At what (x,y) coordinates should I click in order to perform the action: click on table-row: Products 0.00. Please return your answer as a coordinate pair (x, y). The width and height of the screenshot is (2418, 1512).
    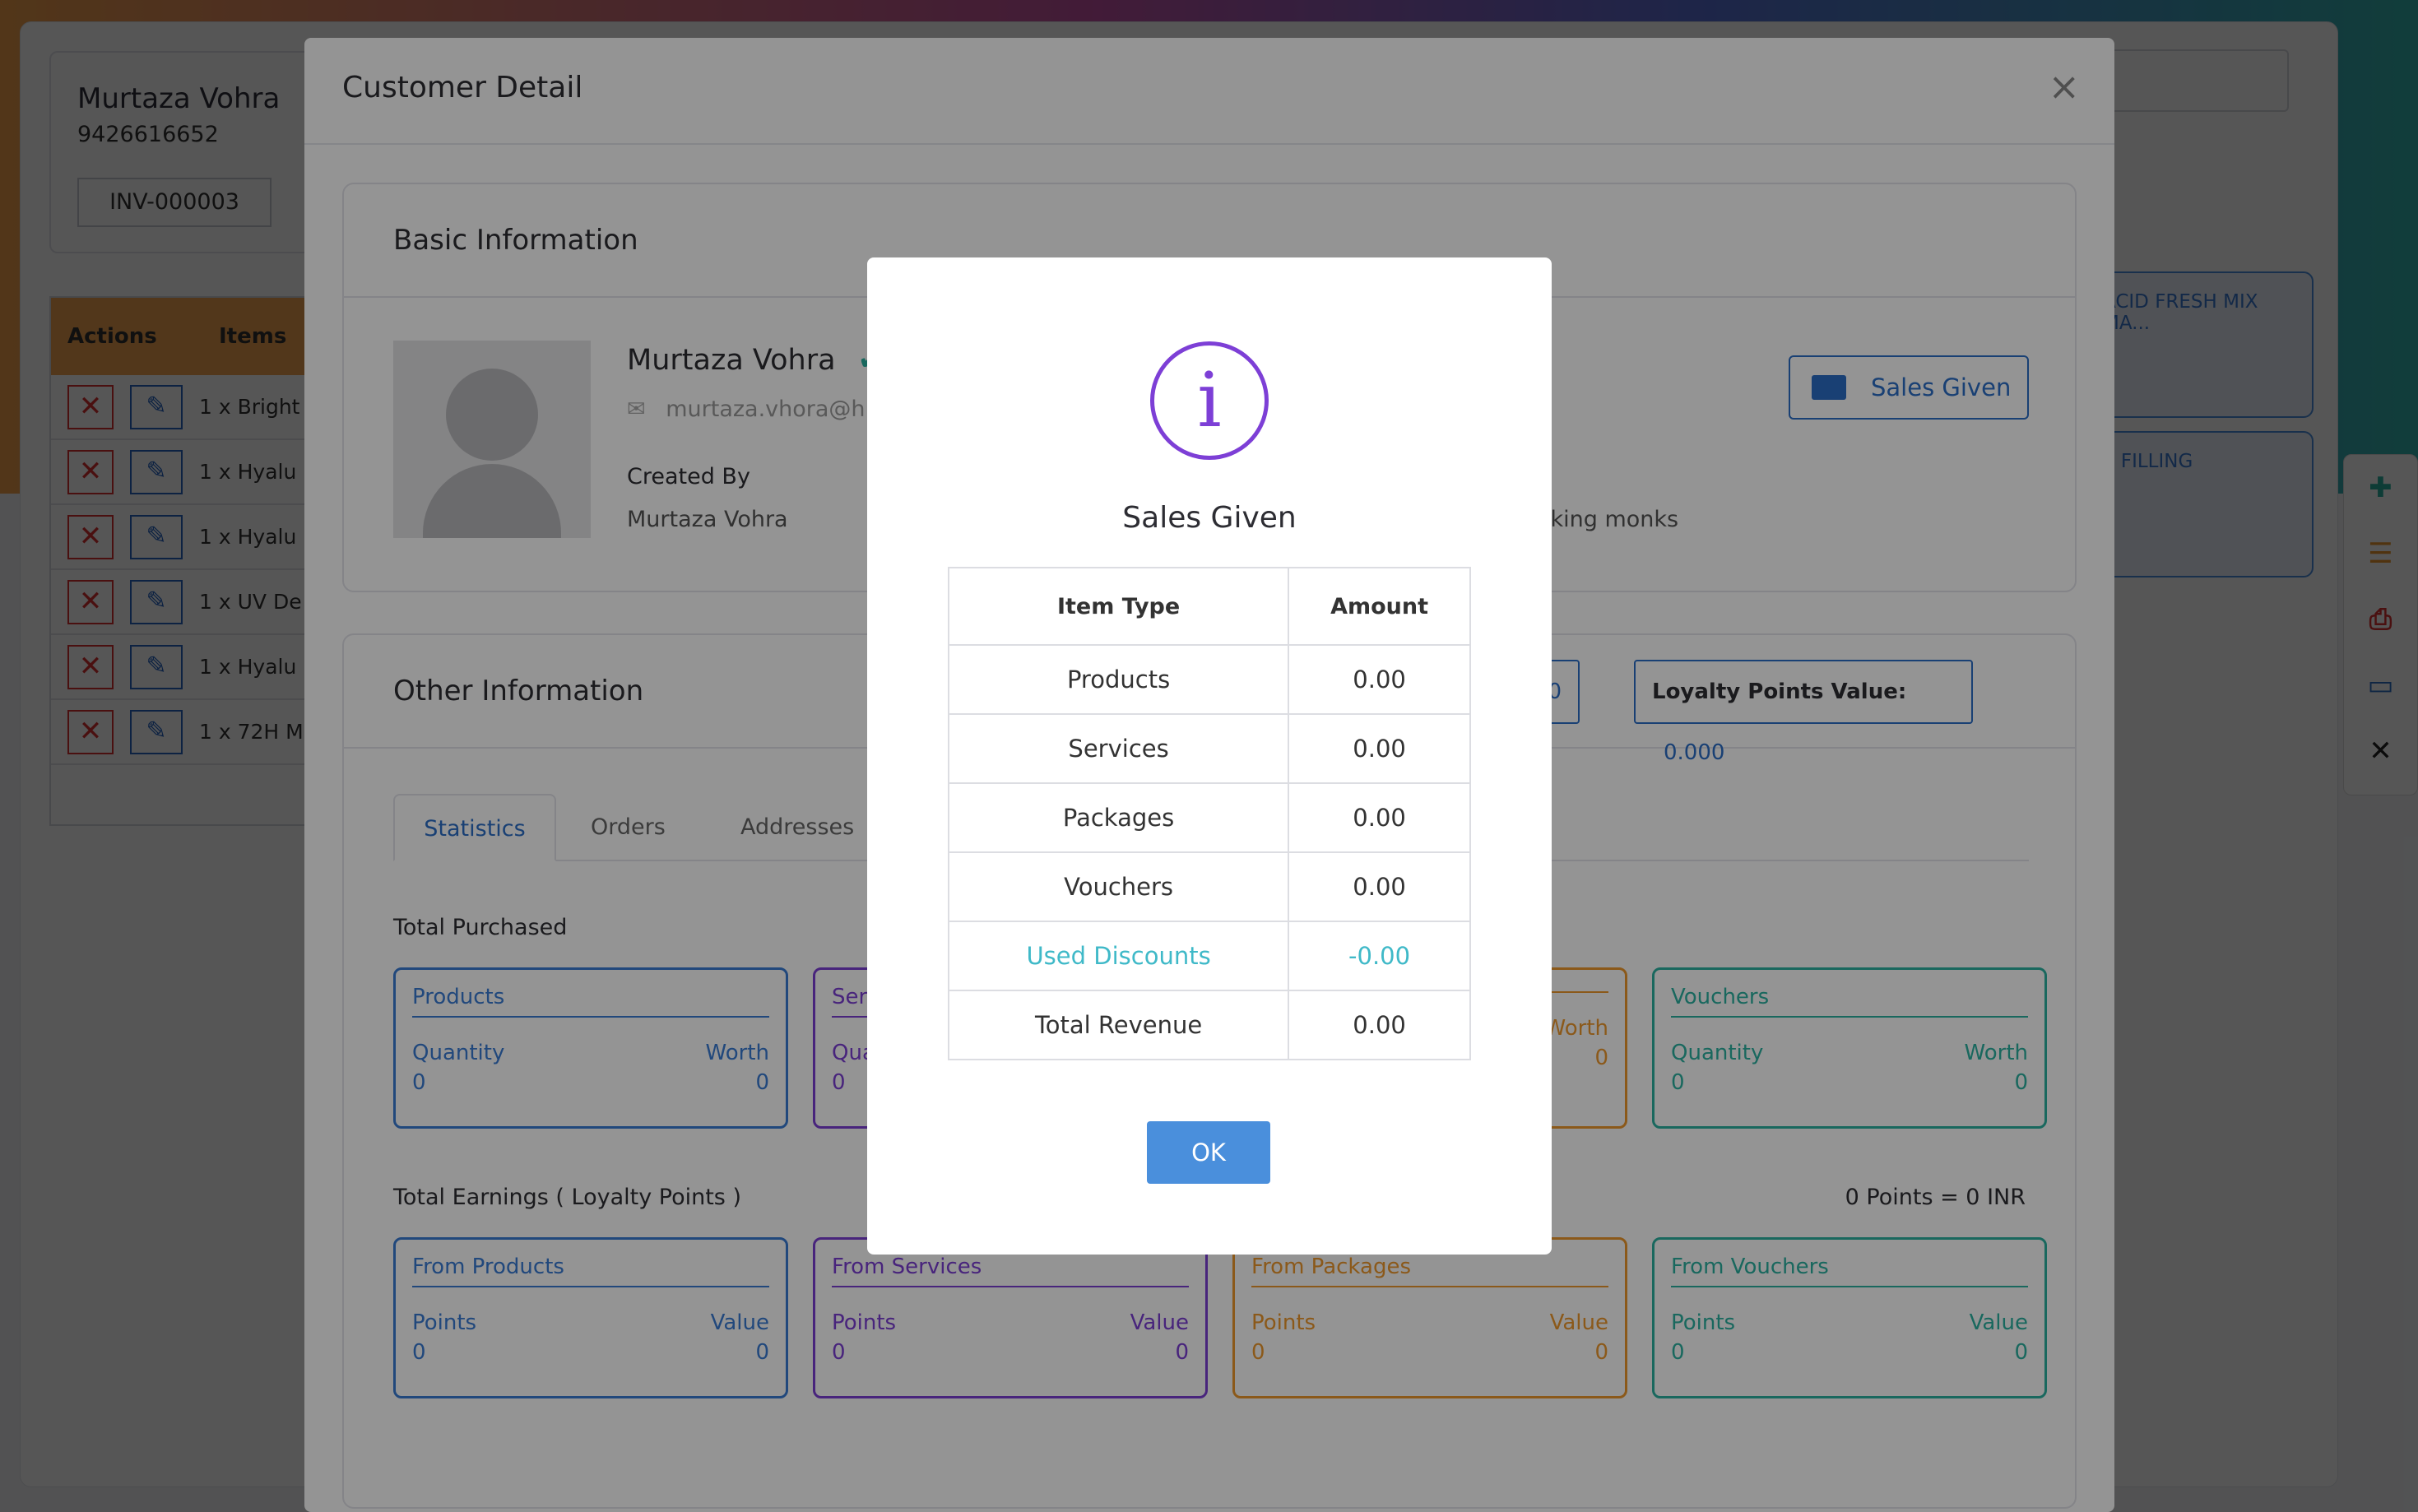
    Looking at the image, I should click on (1209, 679).